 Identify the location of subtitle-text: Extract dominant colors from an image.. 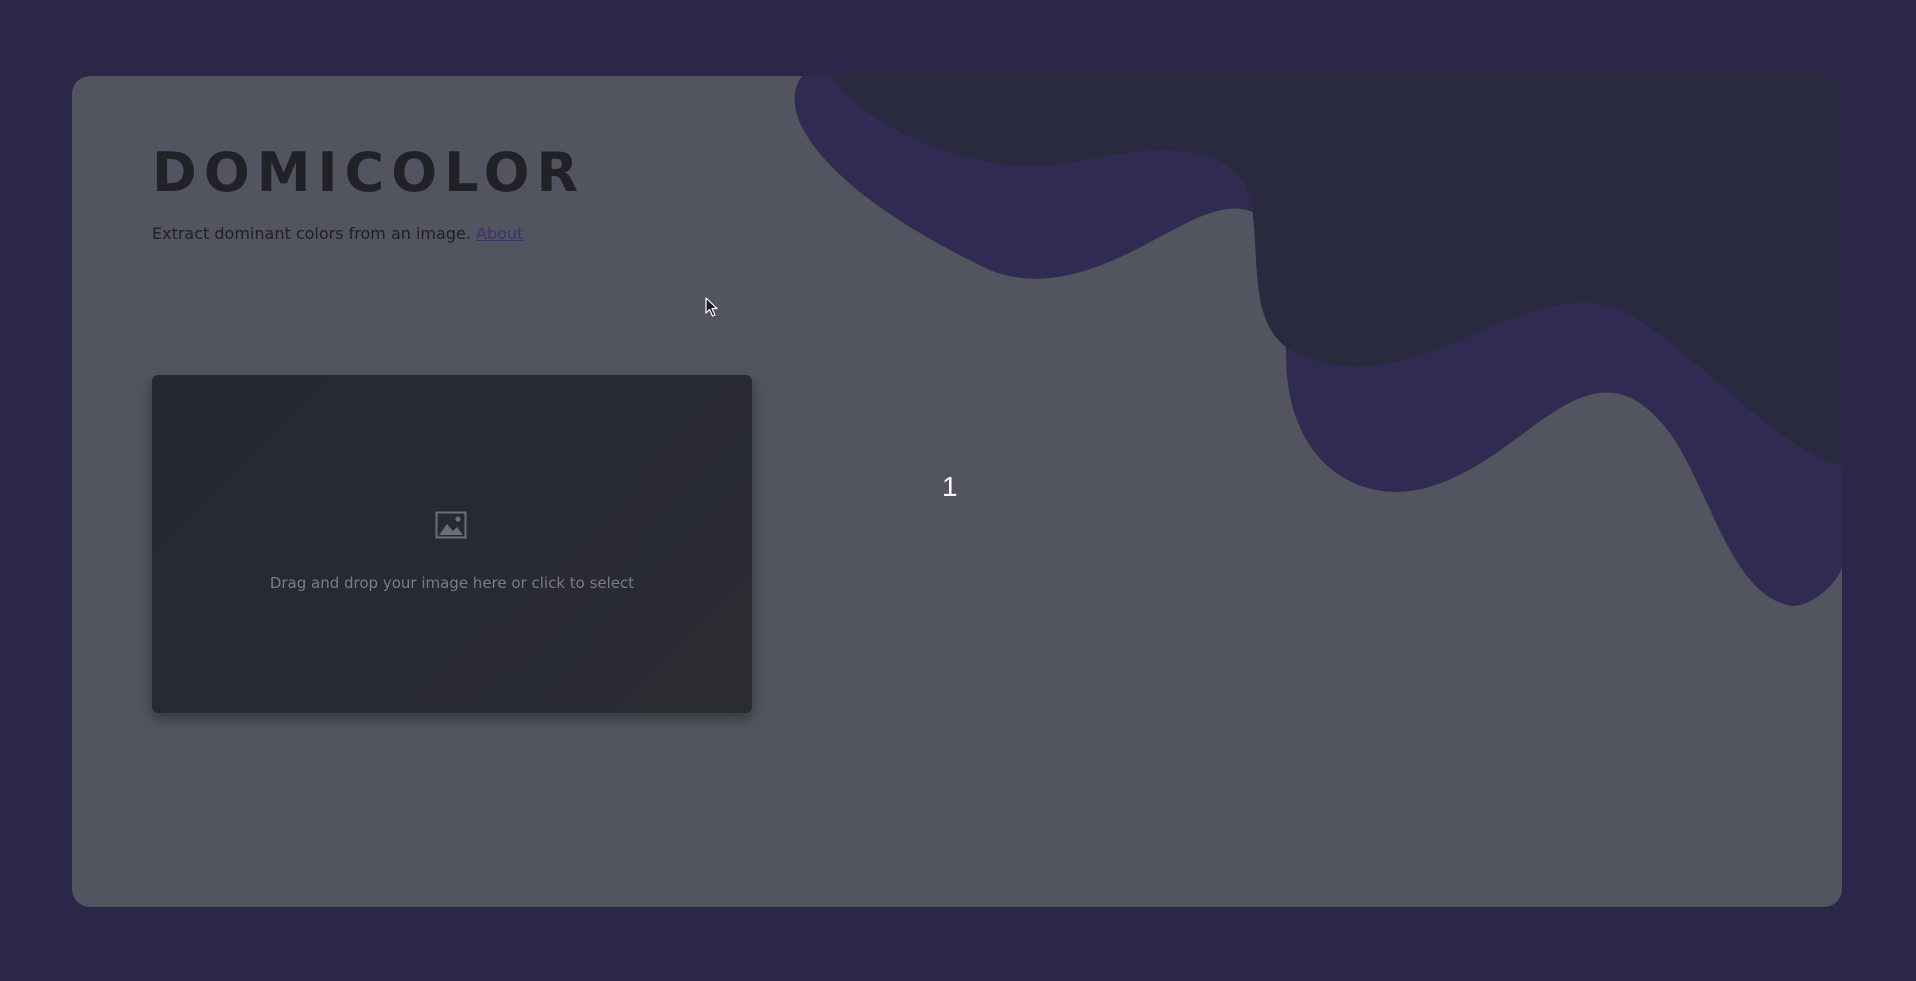
(311, 233).